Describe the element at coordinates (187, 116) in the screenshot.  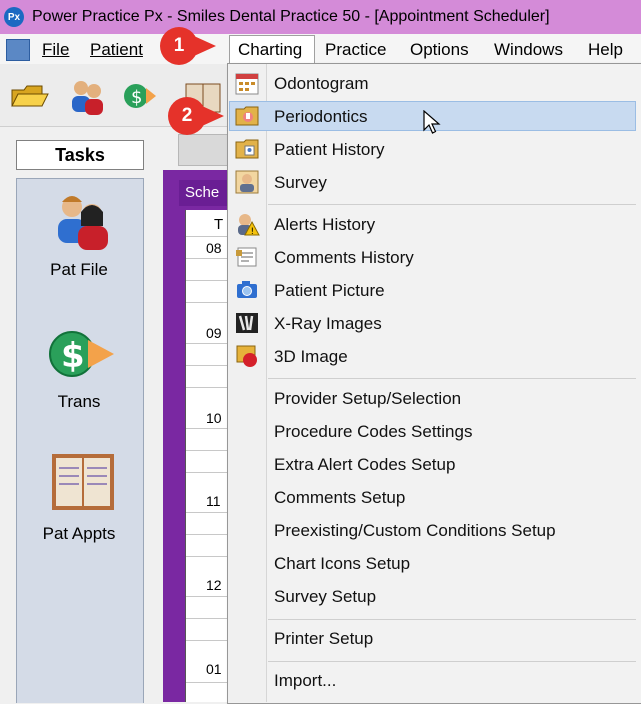
I see `callout-step-2: 2` at that location.